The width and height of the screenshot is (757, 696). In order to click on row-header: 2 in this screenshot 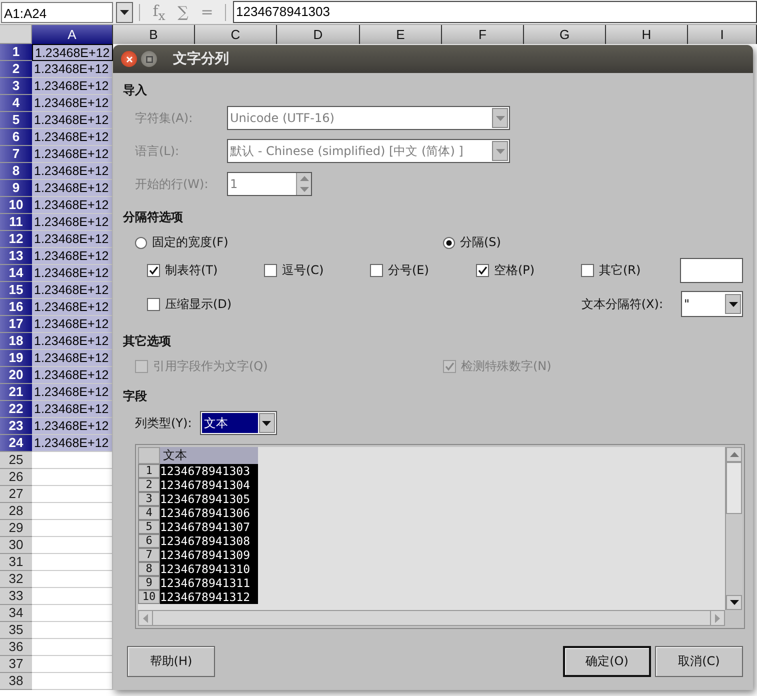, I will do `click(16, 69)`.